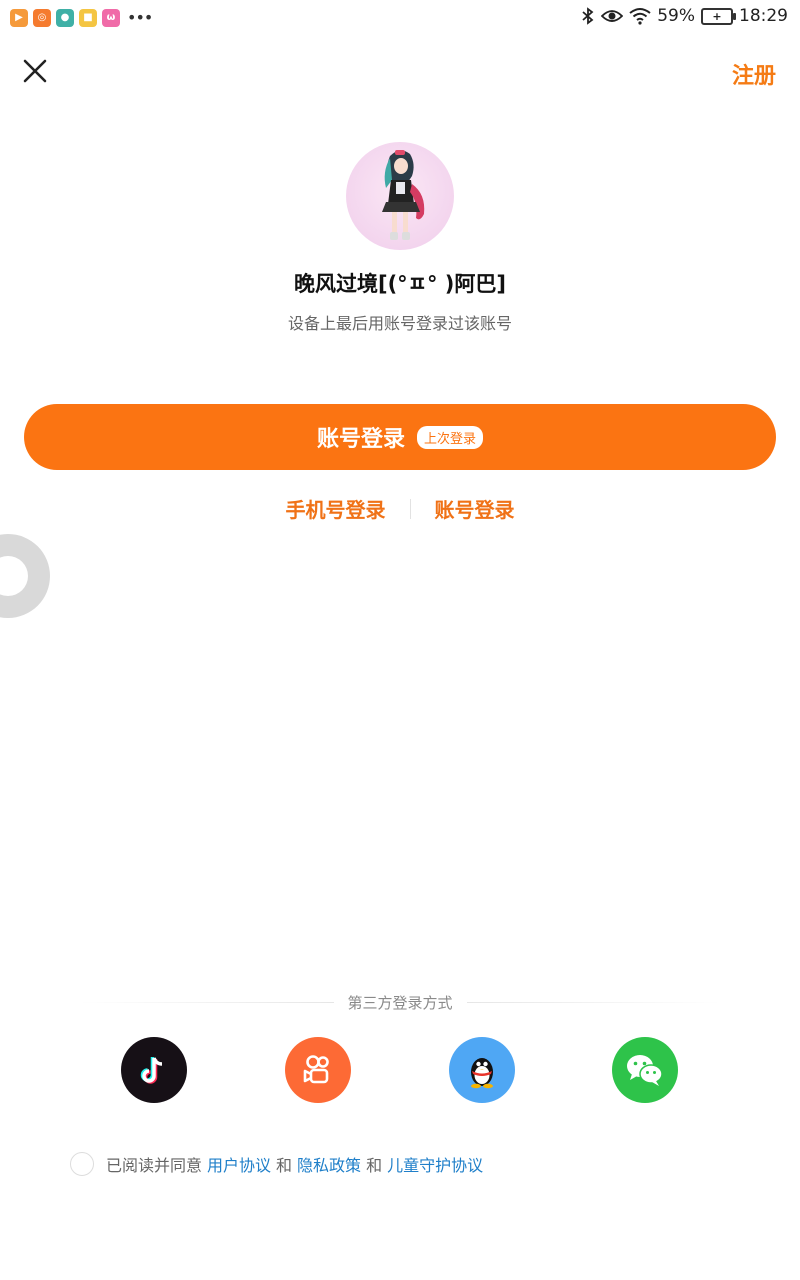 The width and height of the screenshot is (800, 1280). What do you see at coordinates (111, 17) in the screenshot?
I see `pink-app-icon: ω` at bounding box center [111, 17].